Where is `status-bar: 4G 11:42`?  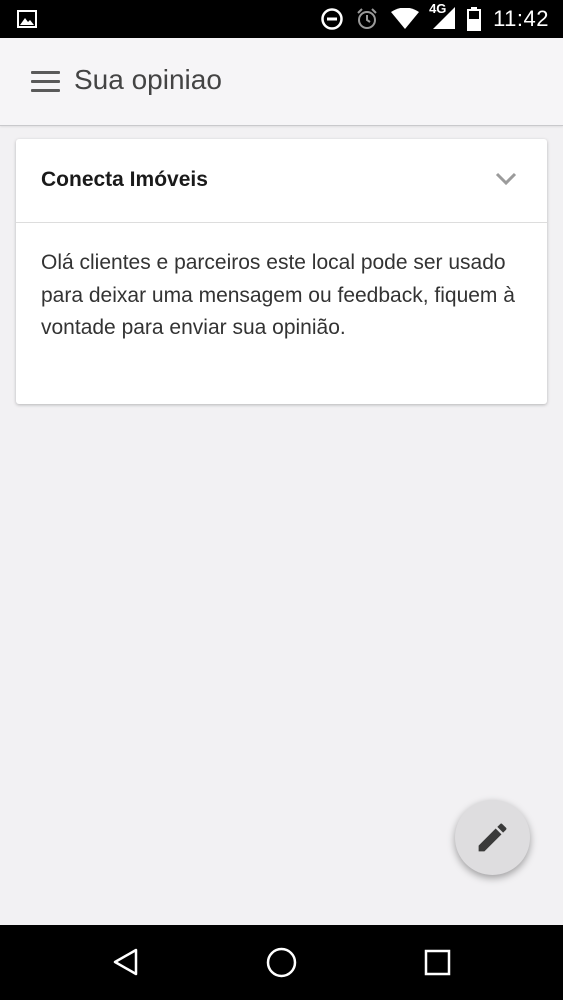
status-bar: 4G 11:42 is located at coordinates (281, 19).